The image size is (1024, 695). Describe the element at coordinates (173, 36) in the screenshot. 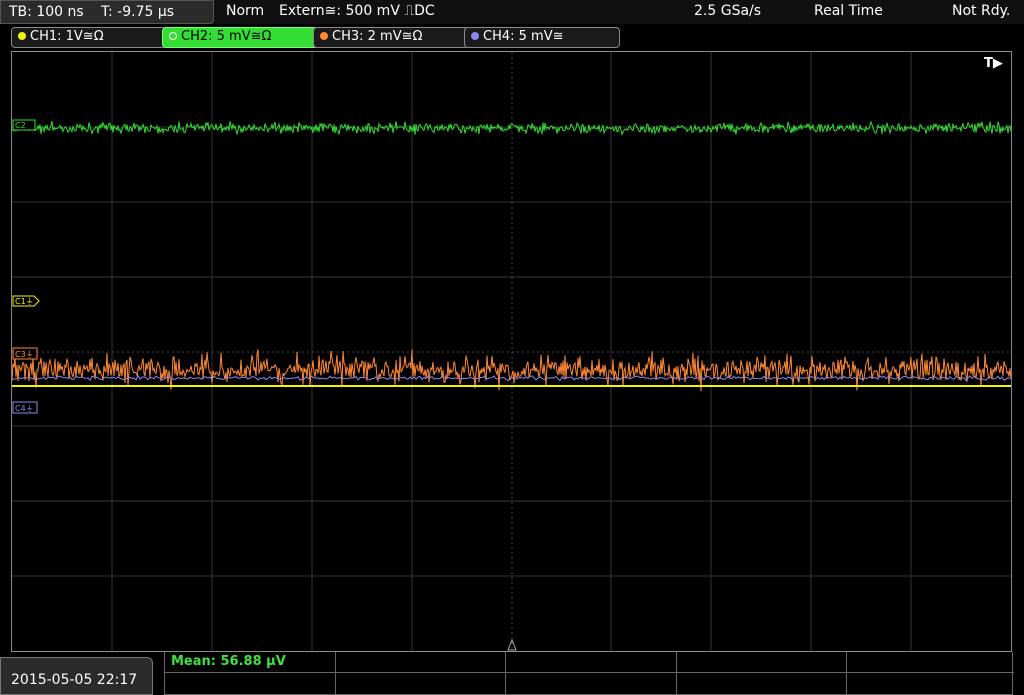

I see `channel-2-color-icon` at that location.